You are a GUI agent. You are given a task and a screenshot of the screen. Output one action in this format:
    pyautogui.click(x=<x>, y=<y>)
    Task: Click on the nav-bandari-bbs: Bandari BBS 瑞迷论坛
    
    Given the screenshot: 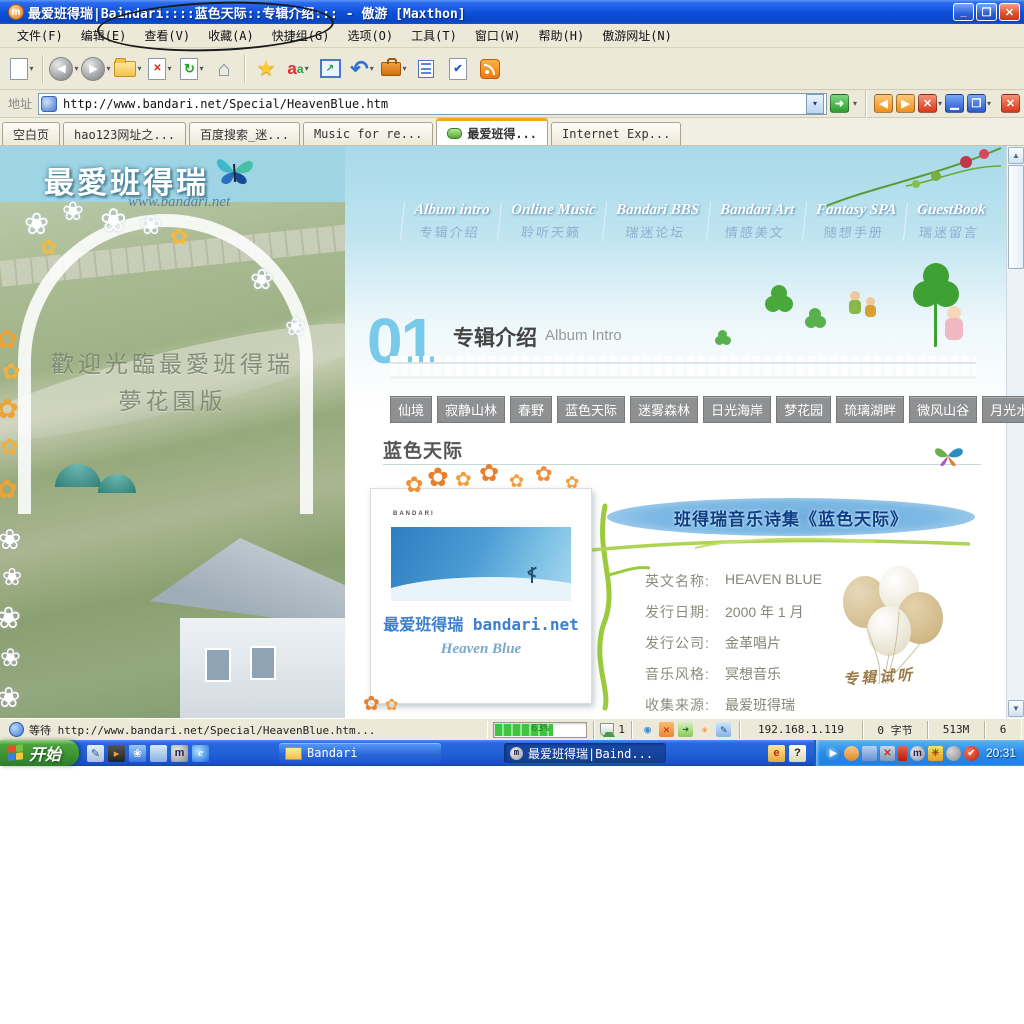 What is the action you would take?
    pyautogui.click(x=656, y=221)
    